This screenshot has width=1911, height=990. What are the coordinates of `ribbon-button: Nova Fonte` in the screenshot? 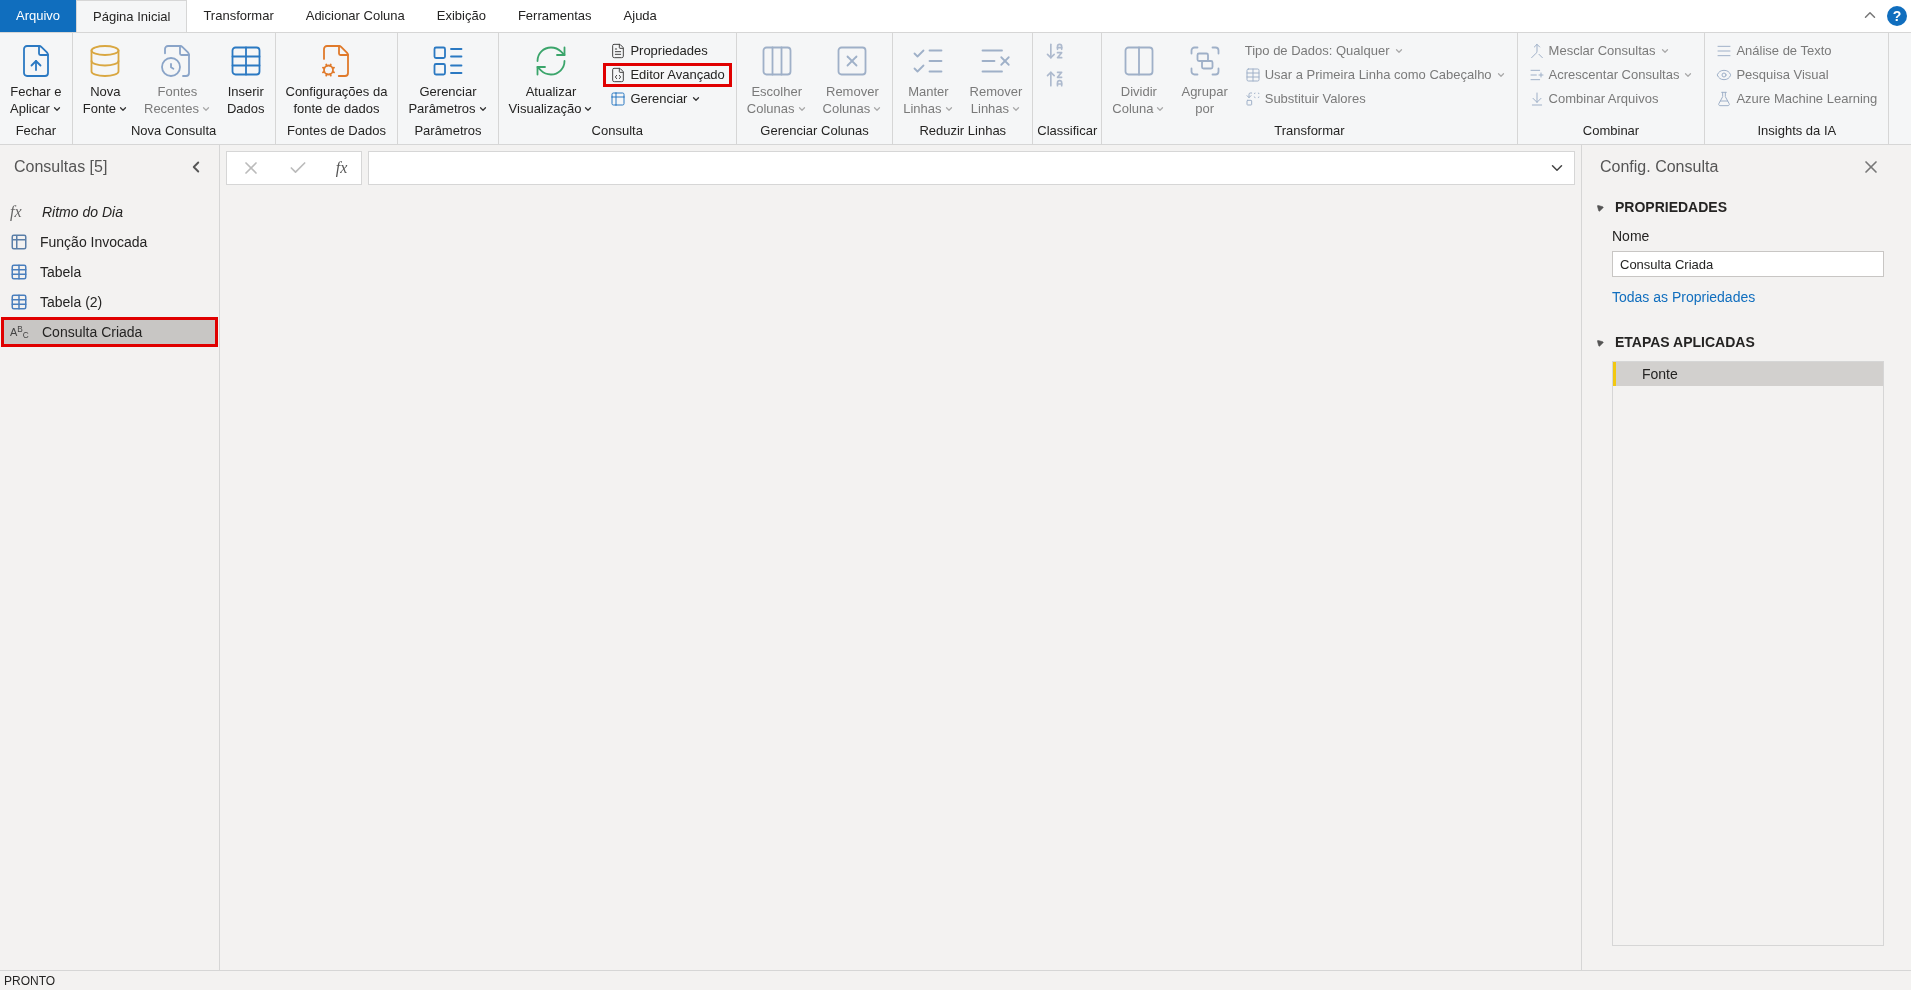 It's located at (105, 78).